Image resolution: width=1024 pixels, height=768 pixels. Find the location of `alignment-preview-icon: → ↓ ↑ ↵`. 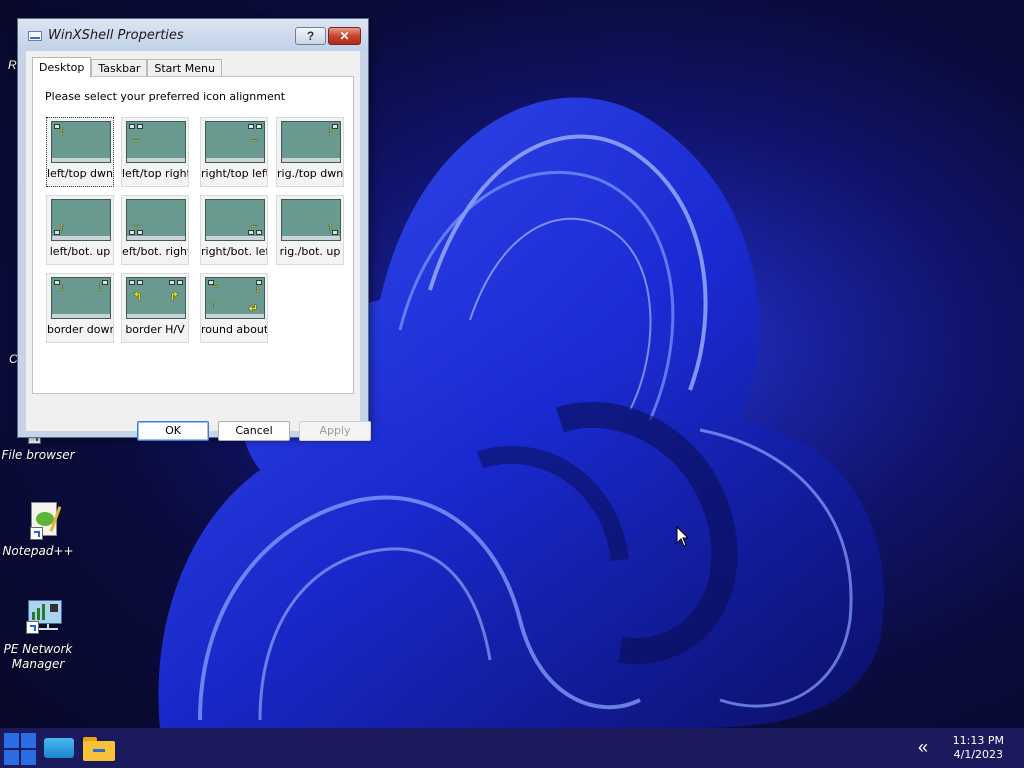

alignment-preview-icon: → ↓ ↑ ↵ is located at coordinates (235, 298).